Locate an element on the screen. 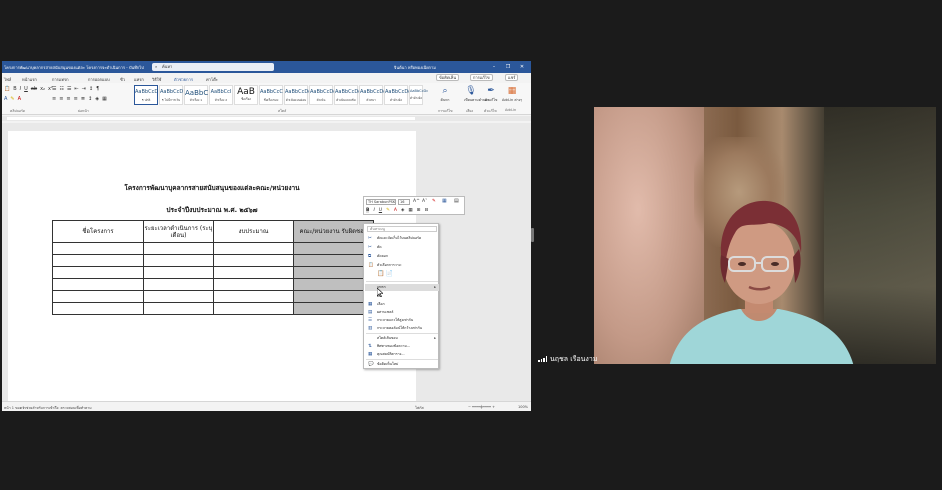 The width and height of the screenshot is (942, 490). italic-icon: I is located at coordinates (20, 89).